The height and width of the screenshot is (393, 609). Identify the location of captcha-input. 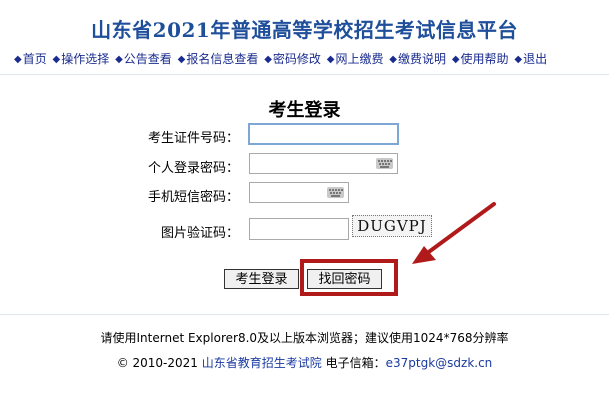
(299, 229).